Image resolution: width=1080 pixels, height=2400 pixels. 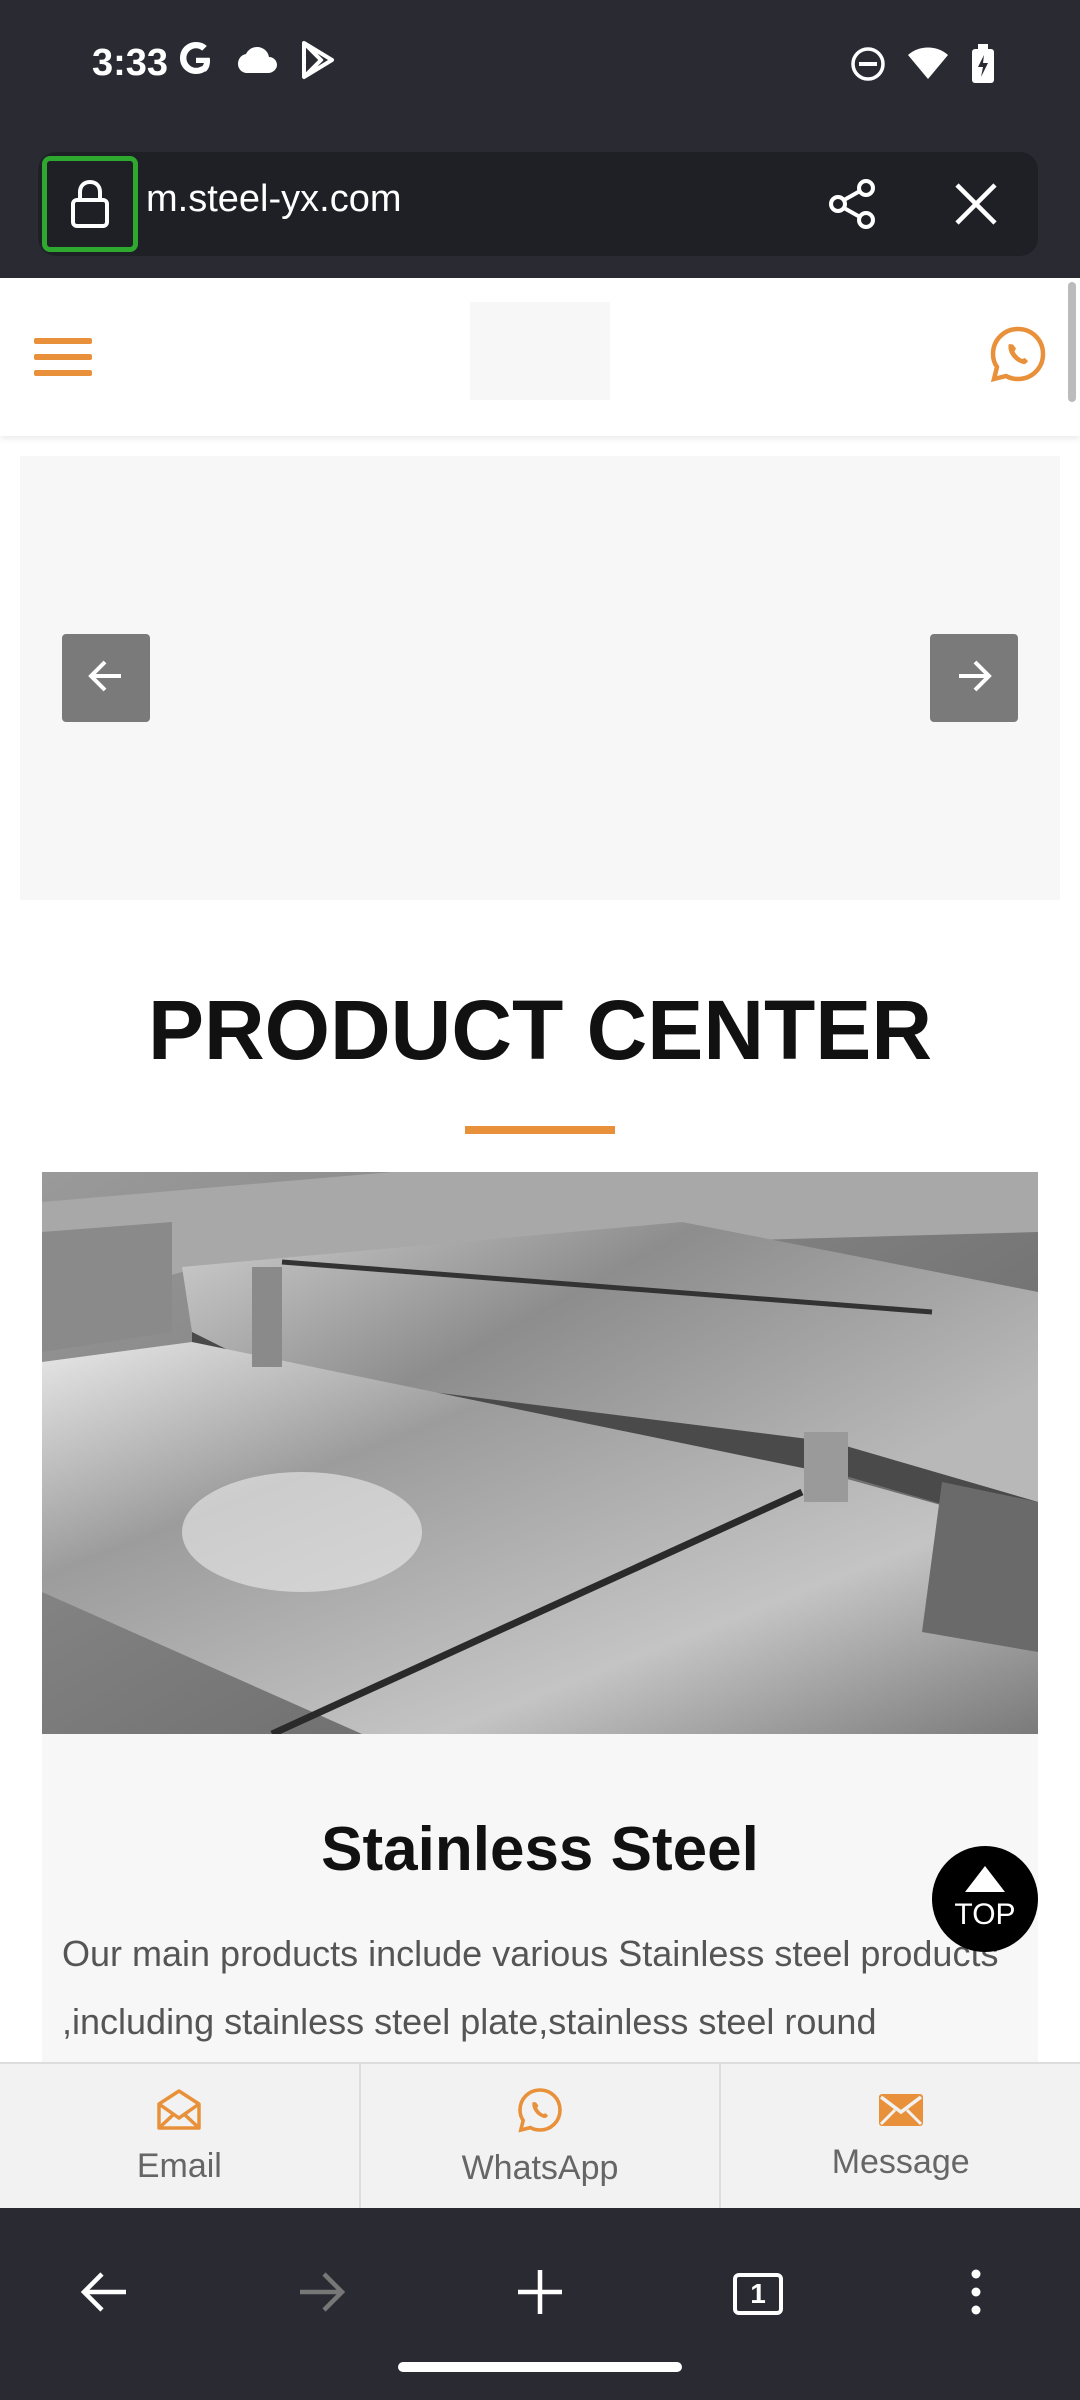 I want to click on back-to-top-button: TOP, so click(x=985, y=1899).